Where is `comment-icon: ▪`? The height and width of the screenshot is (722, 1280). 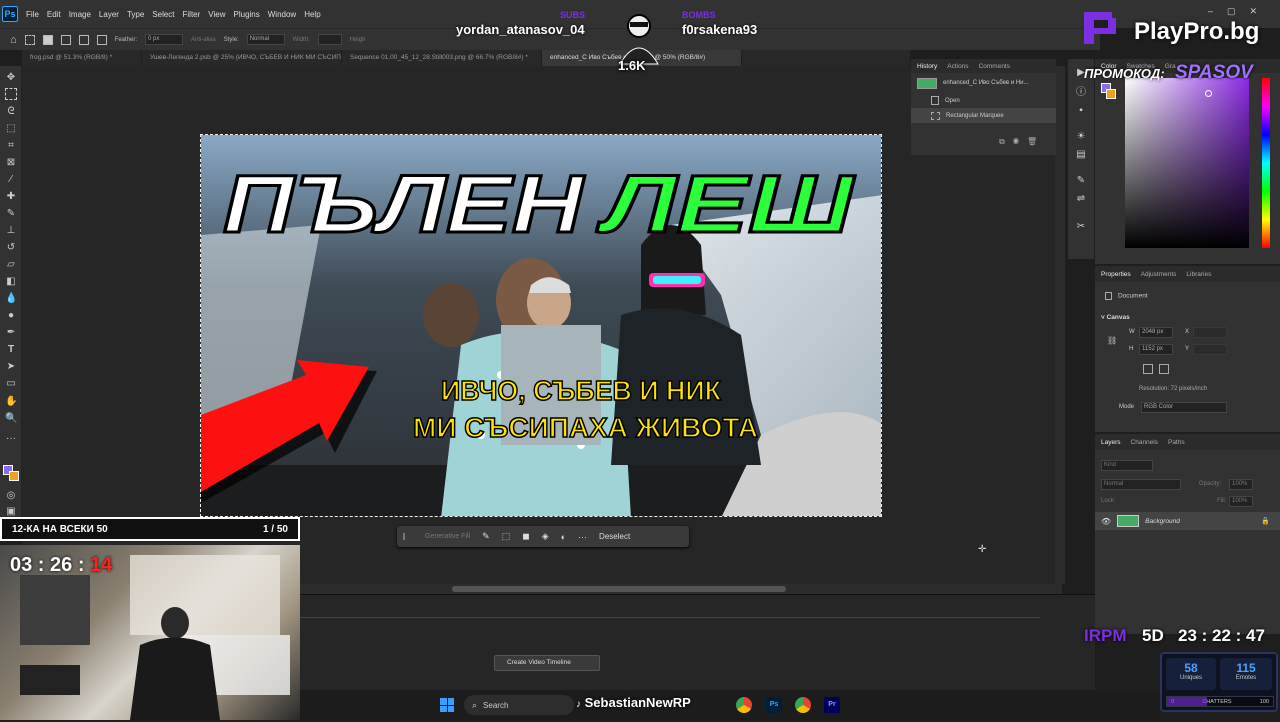 comment-icon: ▪ is located at coordinates (1081, 111).